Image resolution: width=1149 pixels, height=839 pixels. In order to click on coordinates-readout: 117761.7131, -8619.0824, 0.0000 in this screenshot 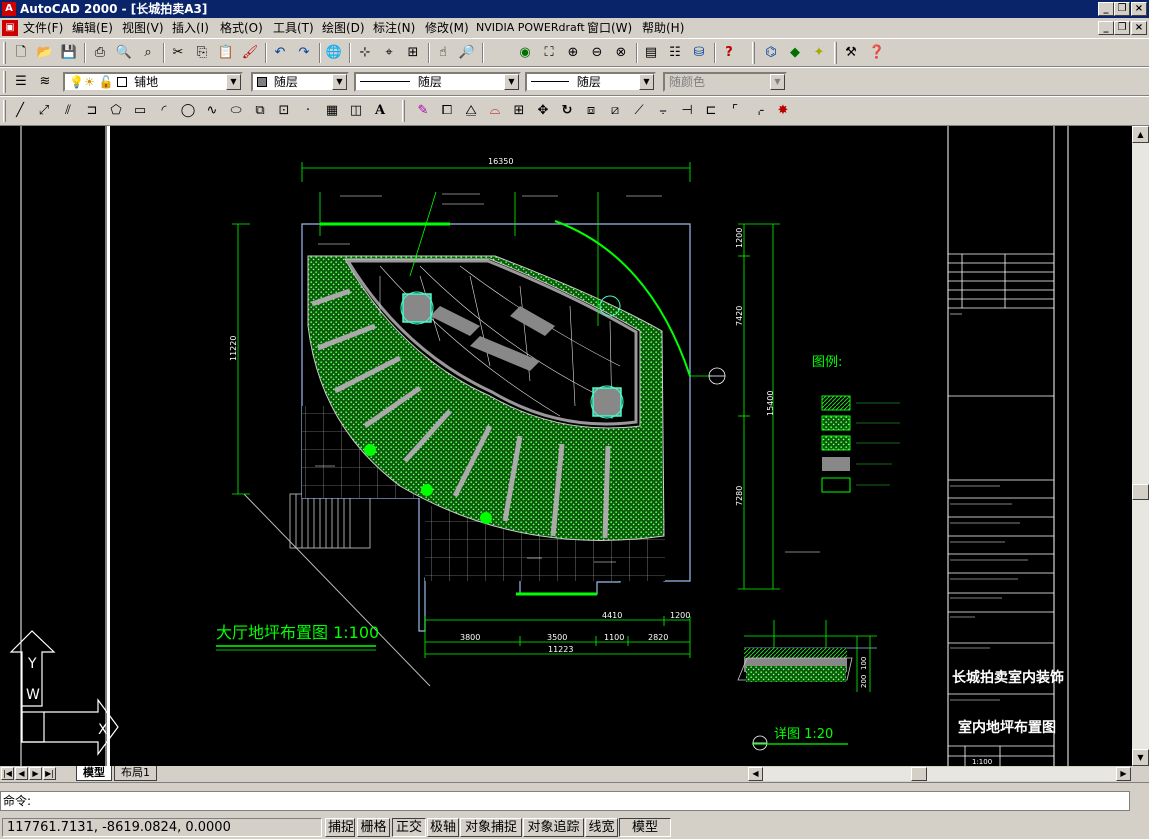, I will do `click(162, 827)`.